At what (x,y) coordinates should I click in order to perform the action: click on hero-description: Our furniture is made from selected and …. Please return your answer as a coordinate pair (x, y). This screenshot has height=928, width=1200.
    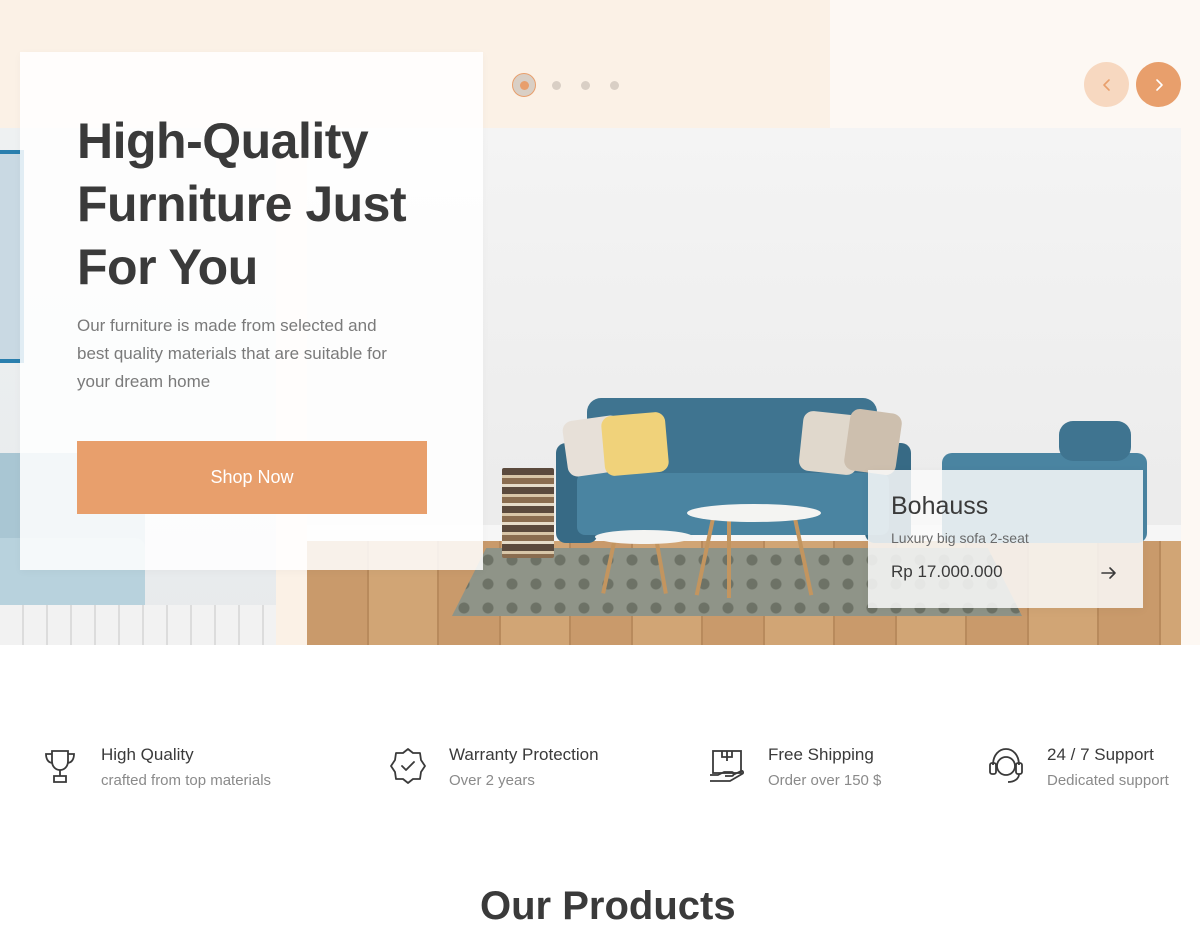
    Looking at the image, I should click on (232, 353).